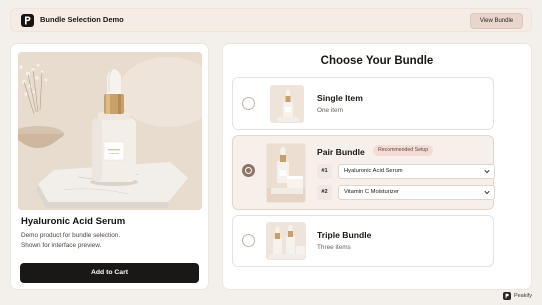  What do you see at coordinates (371, 192) in the screenshot?
I see `item-select-2-value: Vitamin C Moisturizer` at bounding box center [371, 192].